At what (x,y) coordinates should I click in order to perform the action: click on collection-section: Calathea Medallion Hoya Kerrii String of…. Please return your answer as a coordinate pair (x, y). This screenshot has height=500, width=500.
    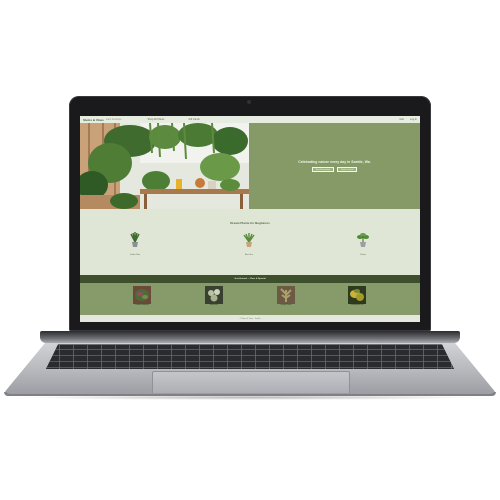
    Looking at the image, I should click on (250, 299).